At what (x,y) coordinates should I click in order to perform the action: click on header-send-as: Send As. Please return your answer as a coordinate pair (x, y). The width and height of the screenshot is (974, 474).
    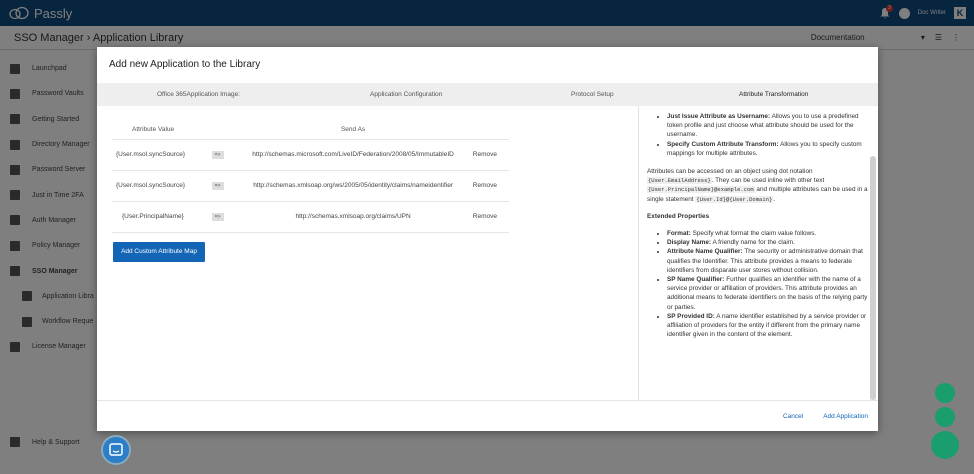
    Looking at the image, I should click on (353, 130).